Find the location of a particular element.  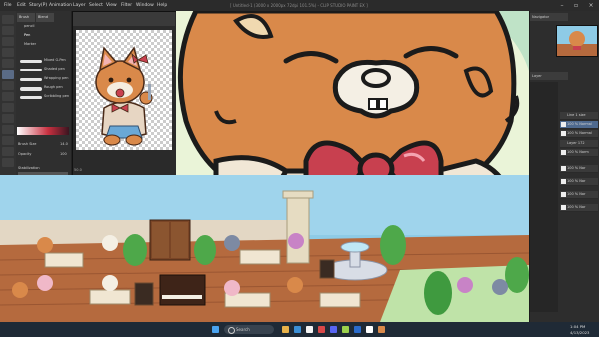

stabilization-label: Stabilization is located at coordinates (29, 168).